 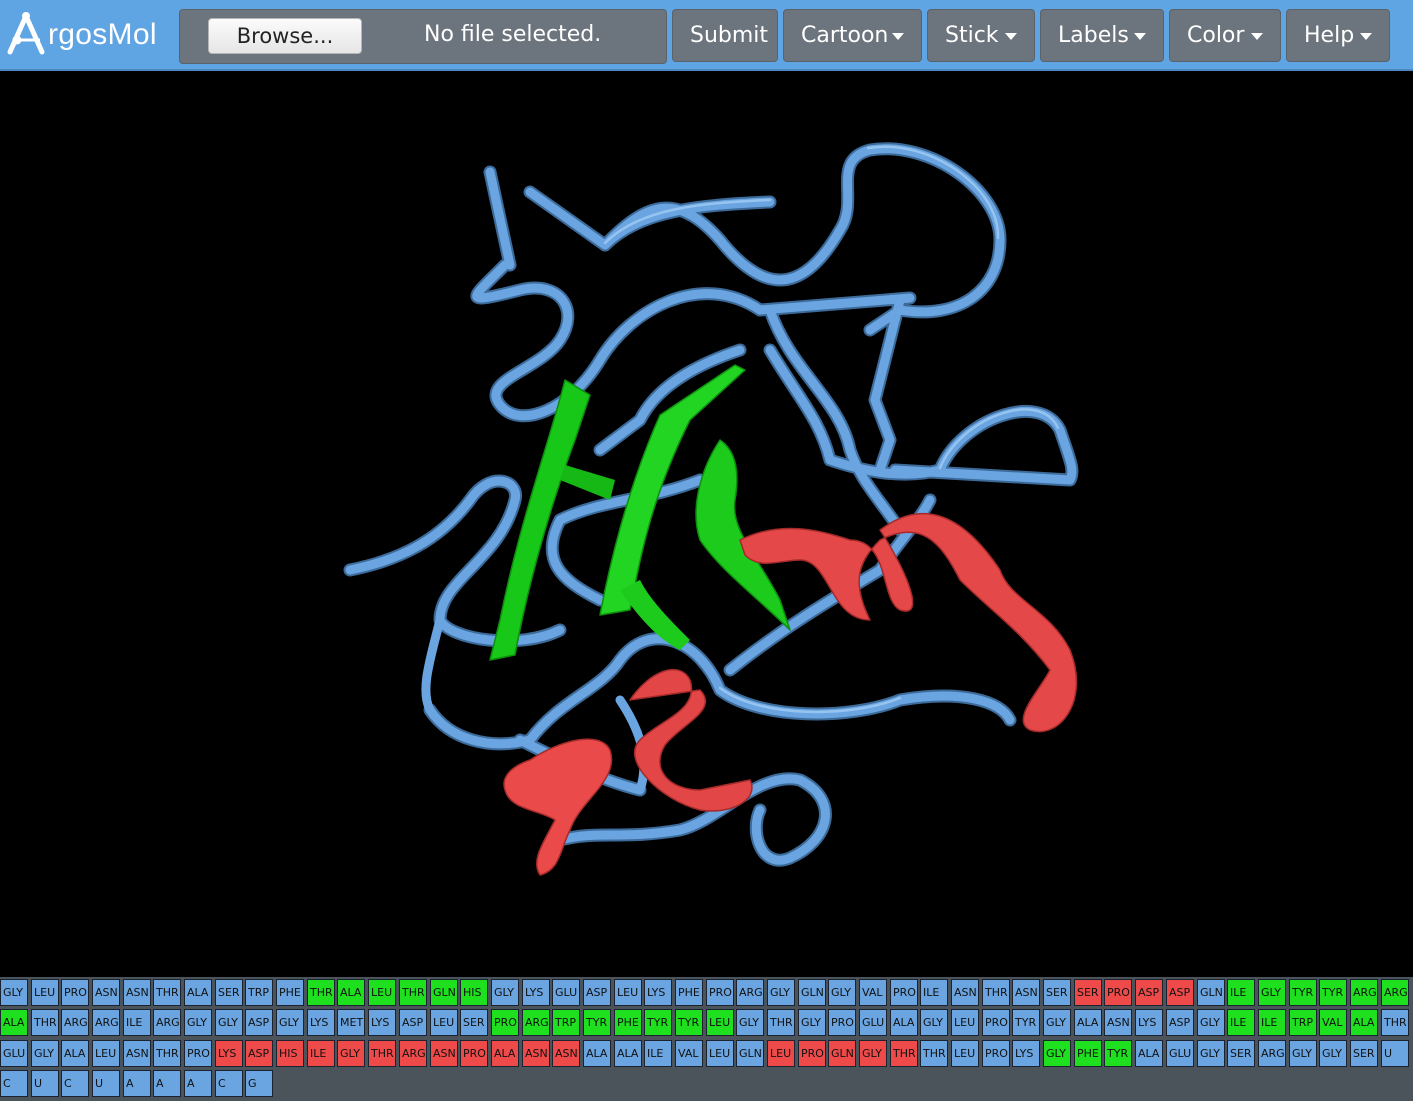 What do you see at coordinates (1102, 35) in the screenshot?
I see `labels-menu-button: Labels` at bounding box center [1102, 35].